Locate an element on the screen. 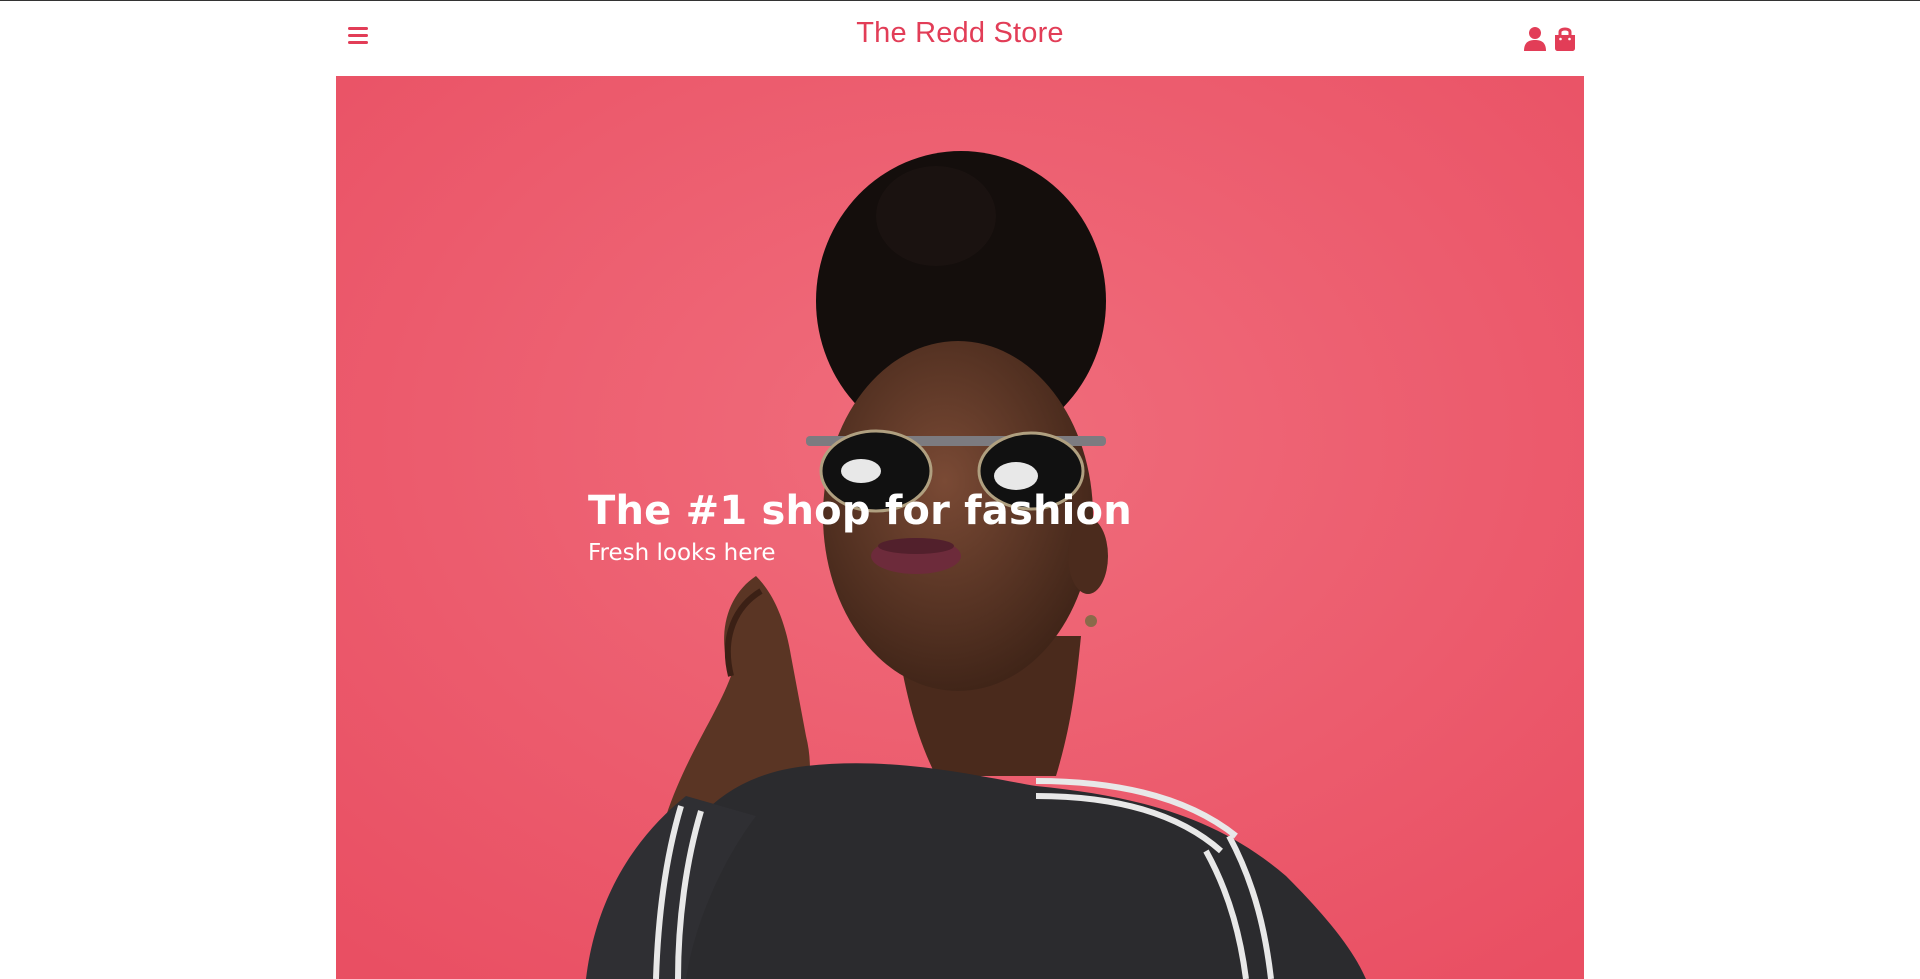  user-icon is located at coordinates (1535, 39).